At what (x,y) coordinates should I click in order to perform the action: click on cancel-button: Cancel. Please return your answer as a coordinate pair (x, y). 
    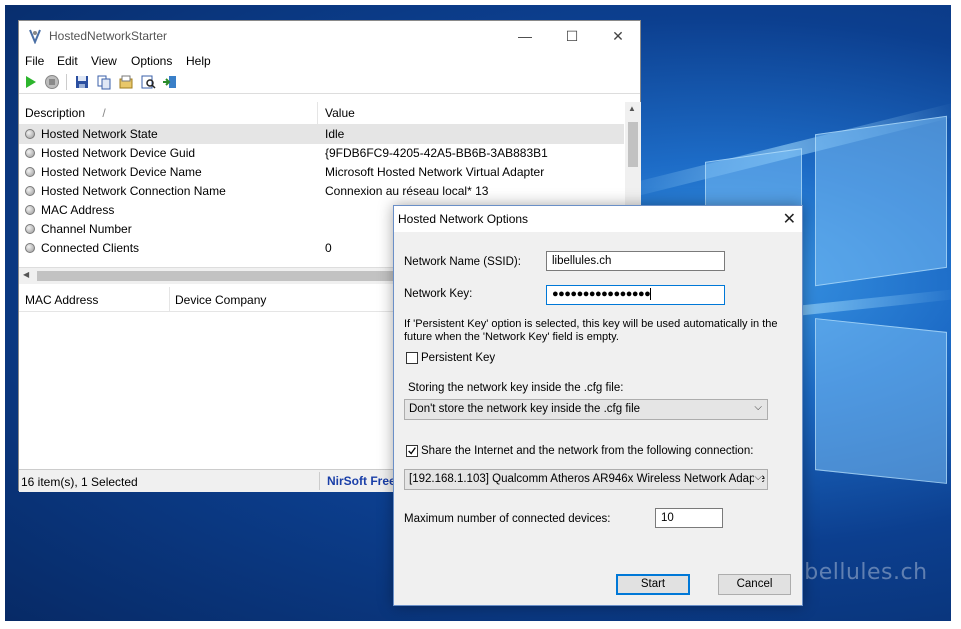
    Looking at the image, I should click on (754, 584).